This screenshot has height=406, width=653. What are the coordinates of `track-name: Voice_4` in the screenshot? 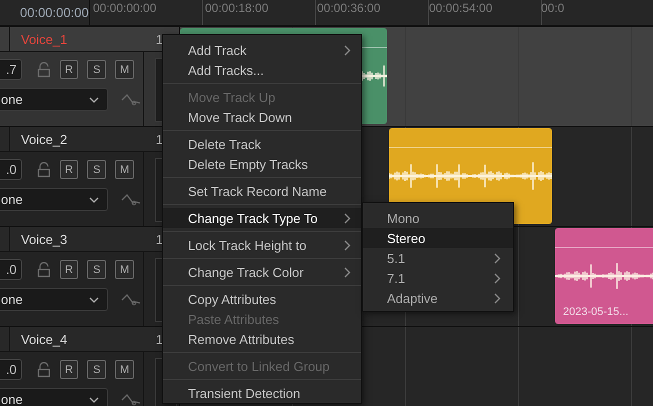 It's located at (44, 339).